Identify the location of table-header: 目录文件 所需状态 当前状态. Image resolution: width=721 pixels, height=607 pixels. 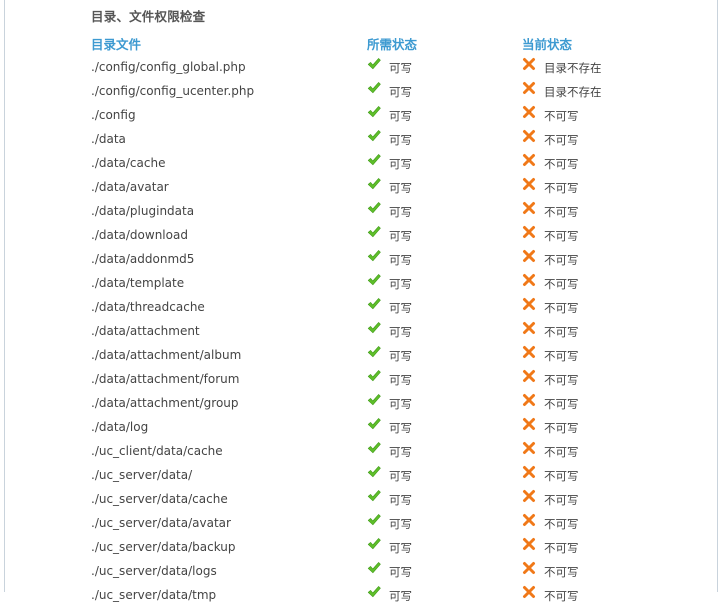
(371, 43).